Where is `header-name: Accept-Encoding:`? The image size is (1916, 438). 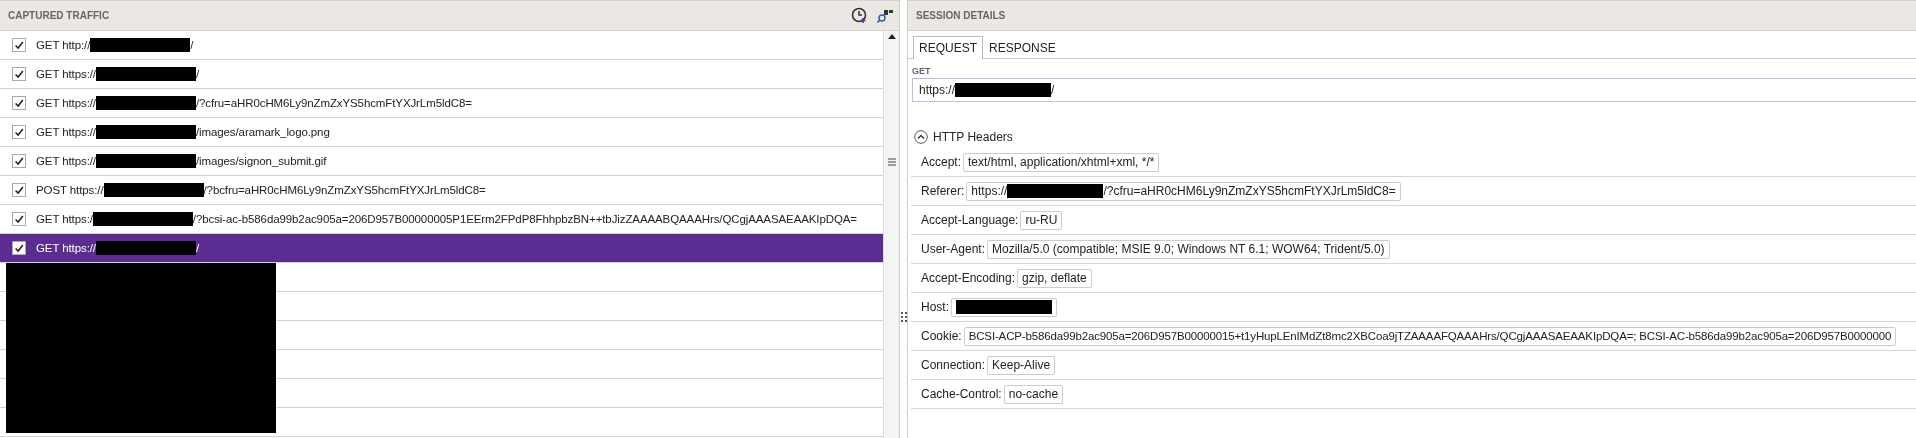
header-name: Accept-Encoding: is located at coordinates (968, 278).